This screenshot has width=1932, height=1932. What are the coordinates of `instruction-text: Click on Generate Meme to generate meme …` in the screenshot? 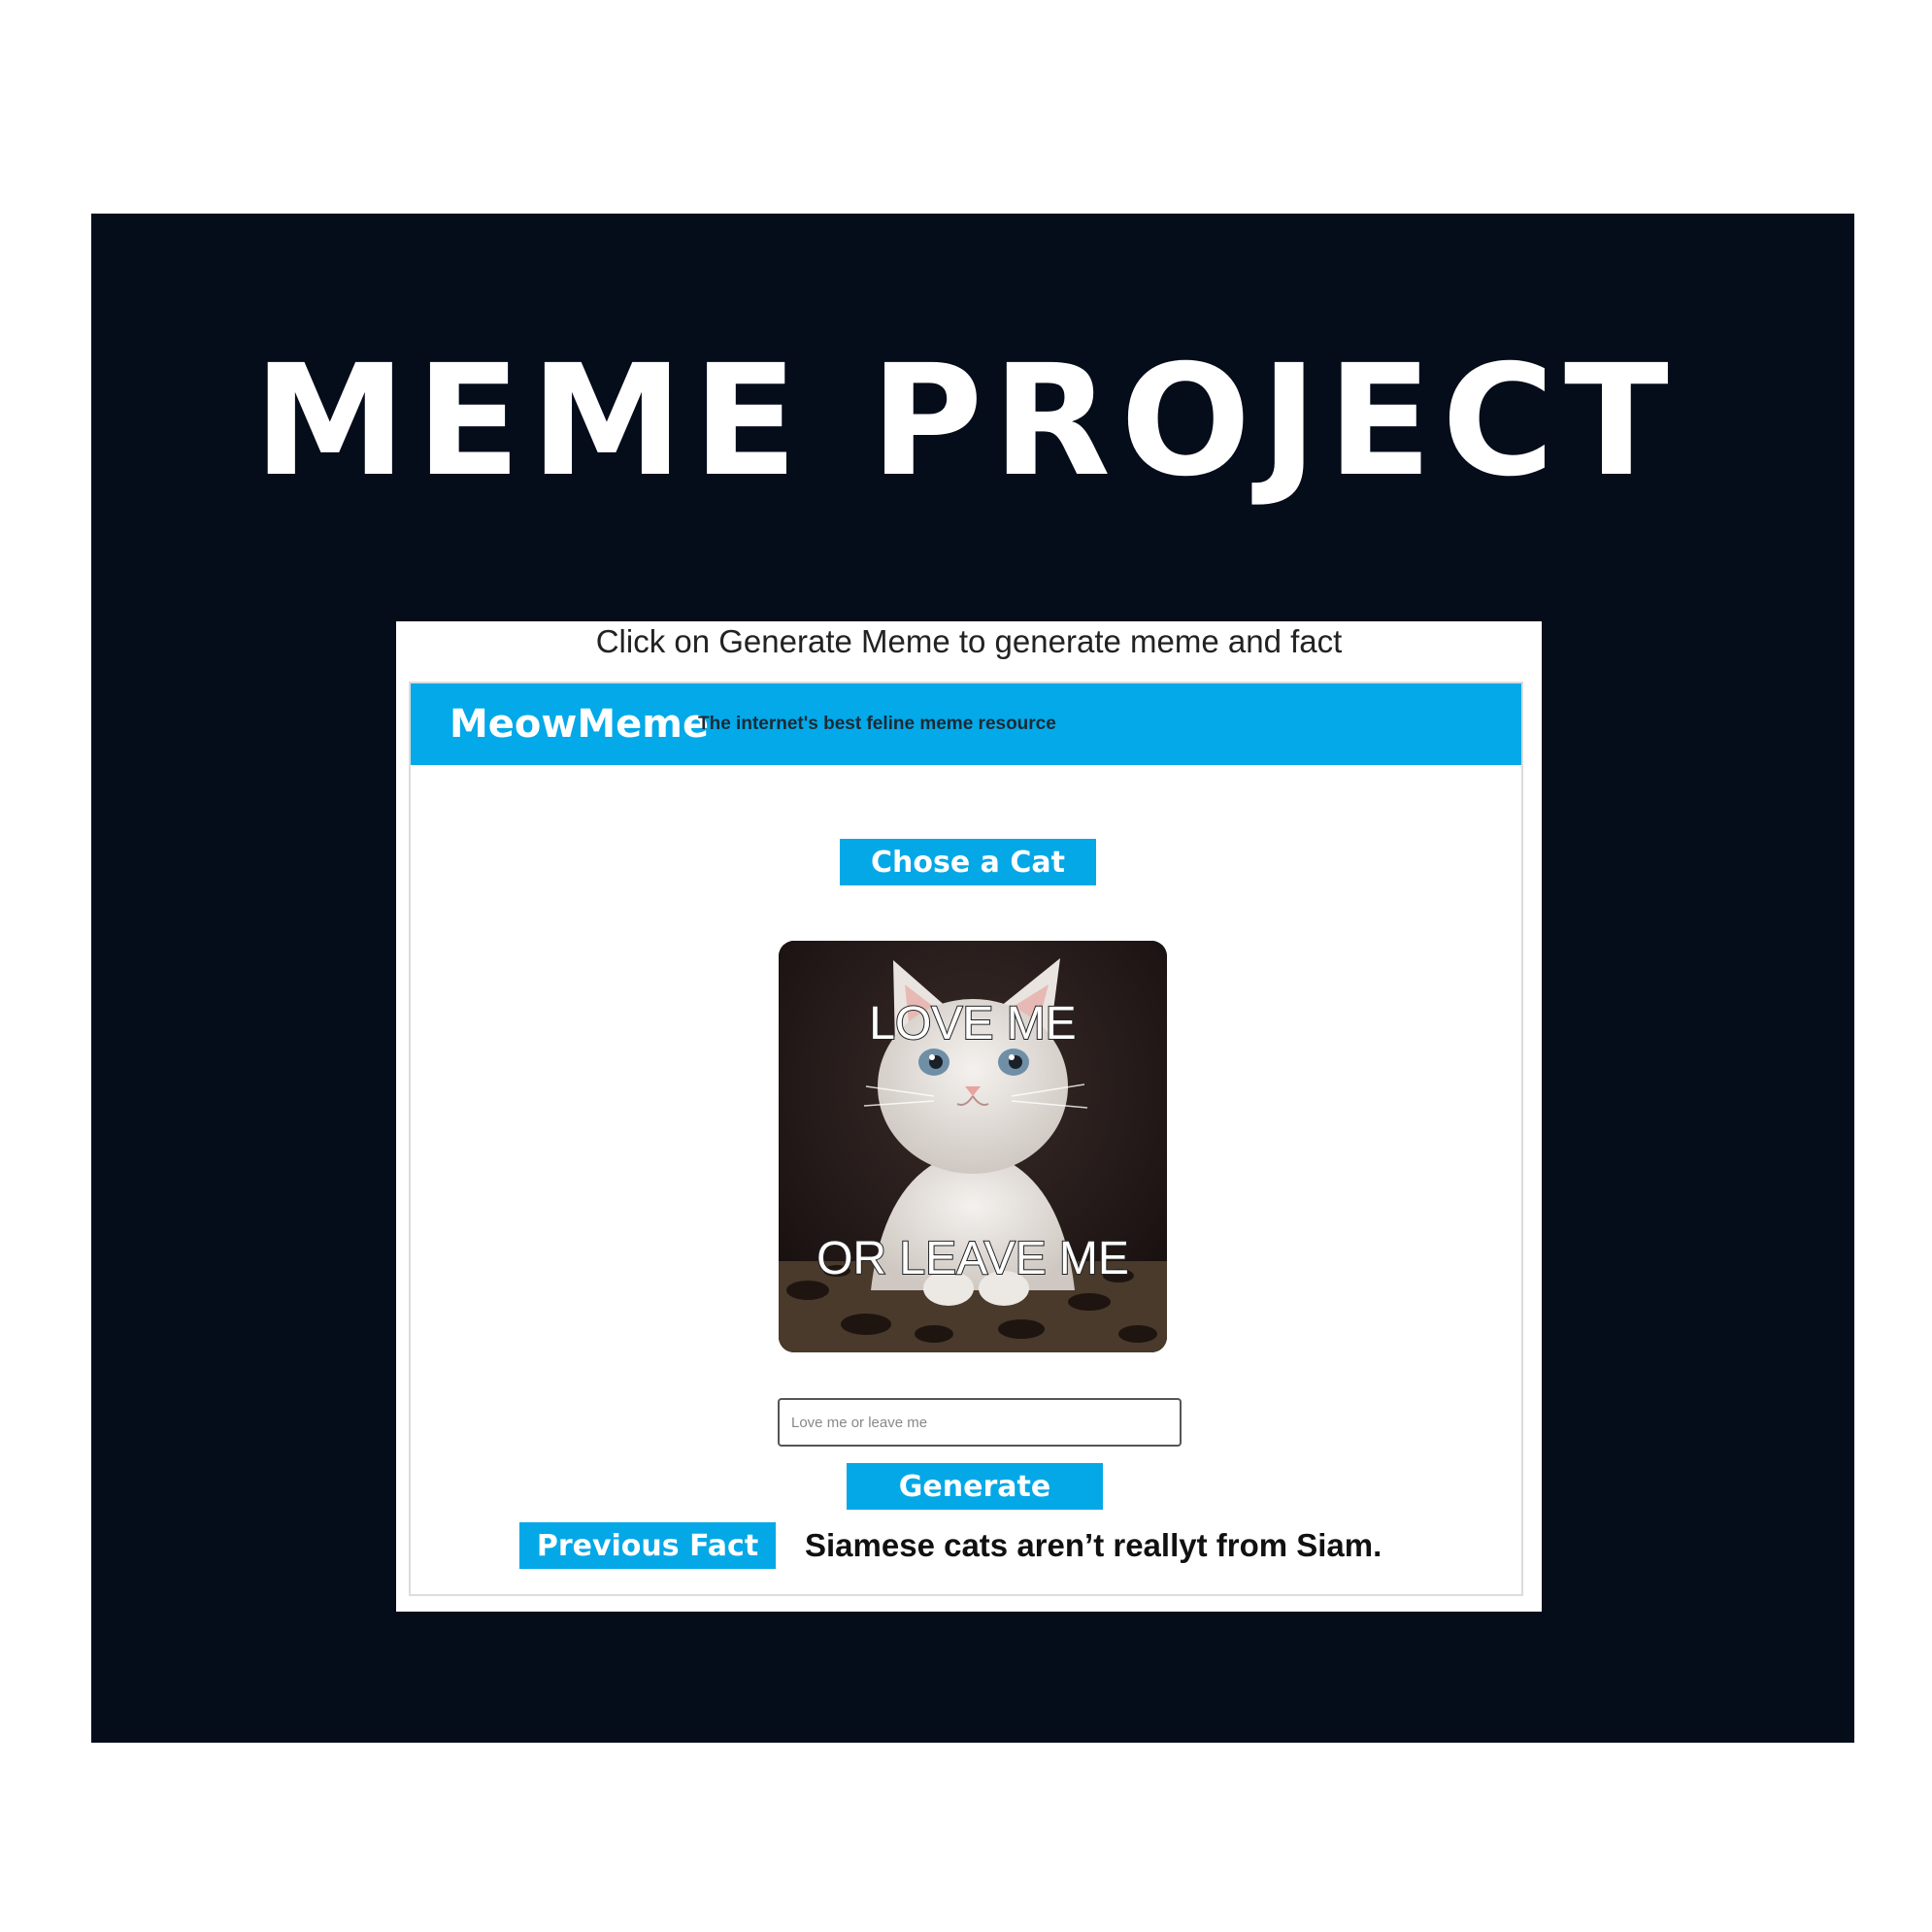 It's located at (969, 641).